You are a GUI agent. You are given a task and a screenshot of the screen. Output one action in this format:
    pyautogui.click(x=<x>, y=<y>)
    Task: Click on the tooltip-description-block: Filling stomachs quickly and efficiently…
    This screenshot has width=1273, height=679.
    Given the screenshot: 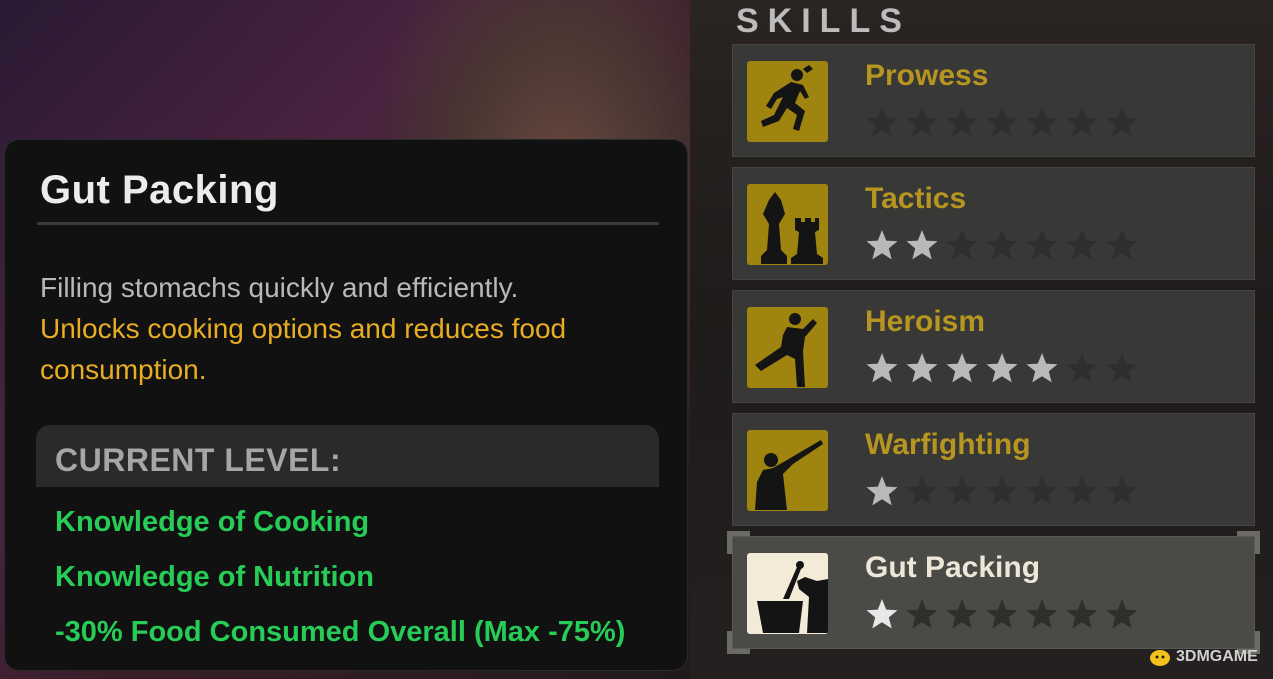 What is the action you would take?
    pyautogui.click(x=340, y=328)
    